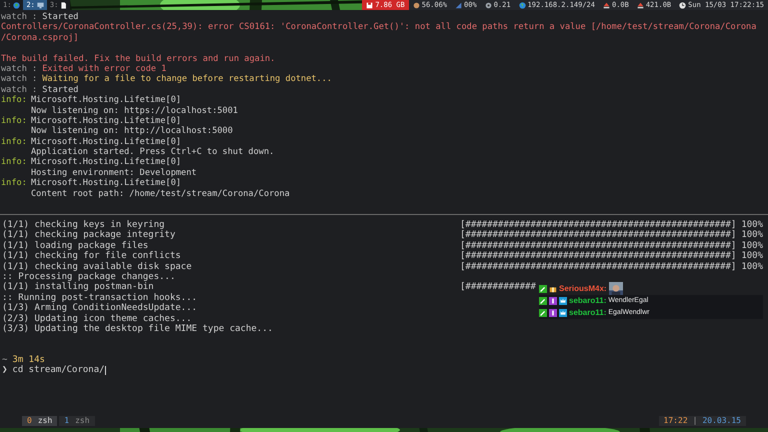 This screenshot has height=432, width=768. Describe the element at coordinates (67, 421) in the screenshot. I see `window-index: 1` at that location.